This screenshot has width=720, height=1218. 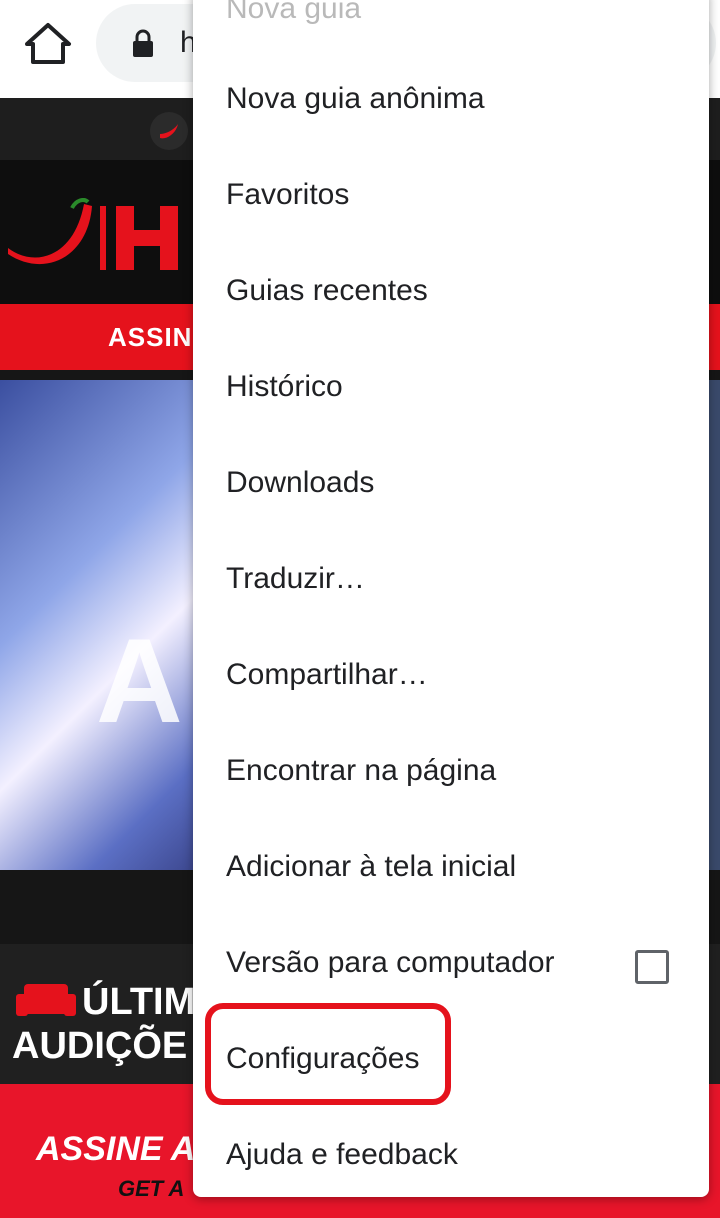 I want to click on menu-label: Nova guia anônima, so click(x=355, y=98).